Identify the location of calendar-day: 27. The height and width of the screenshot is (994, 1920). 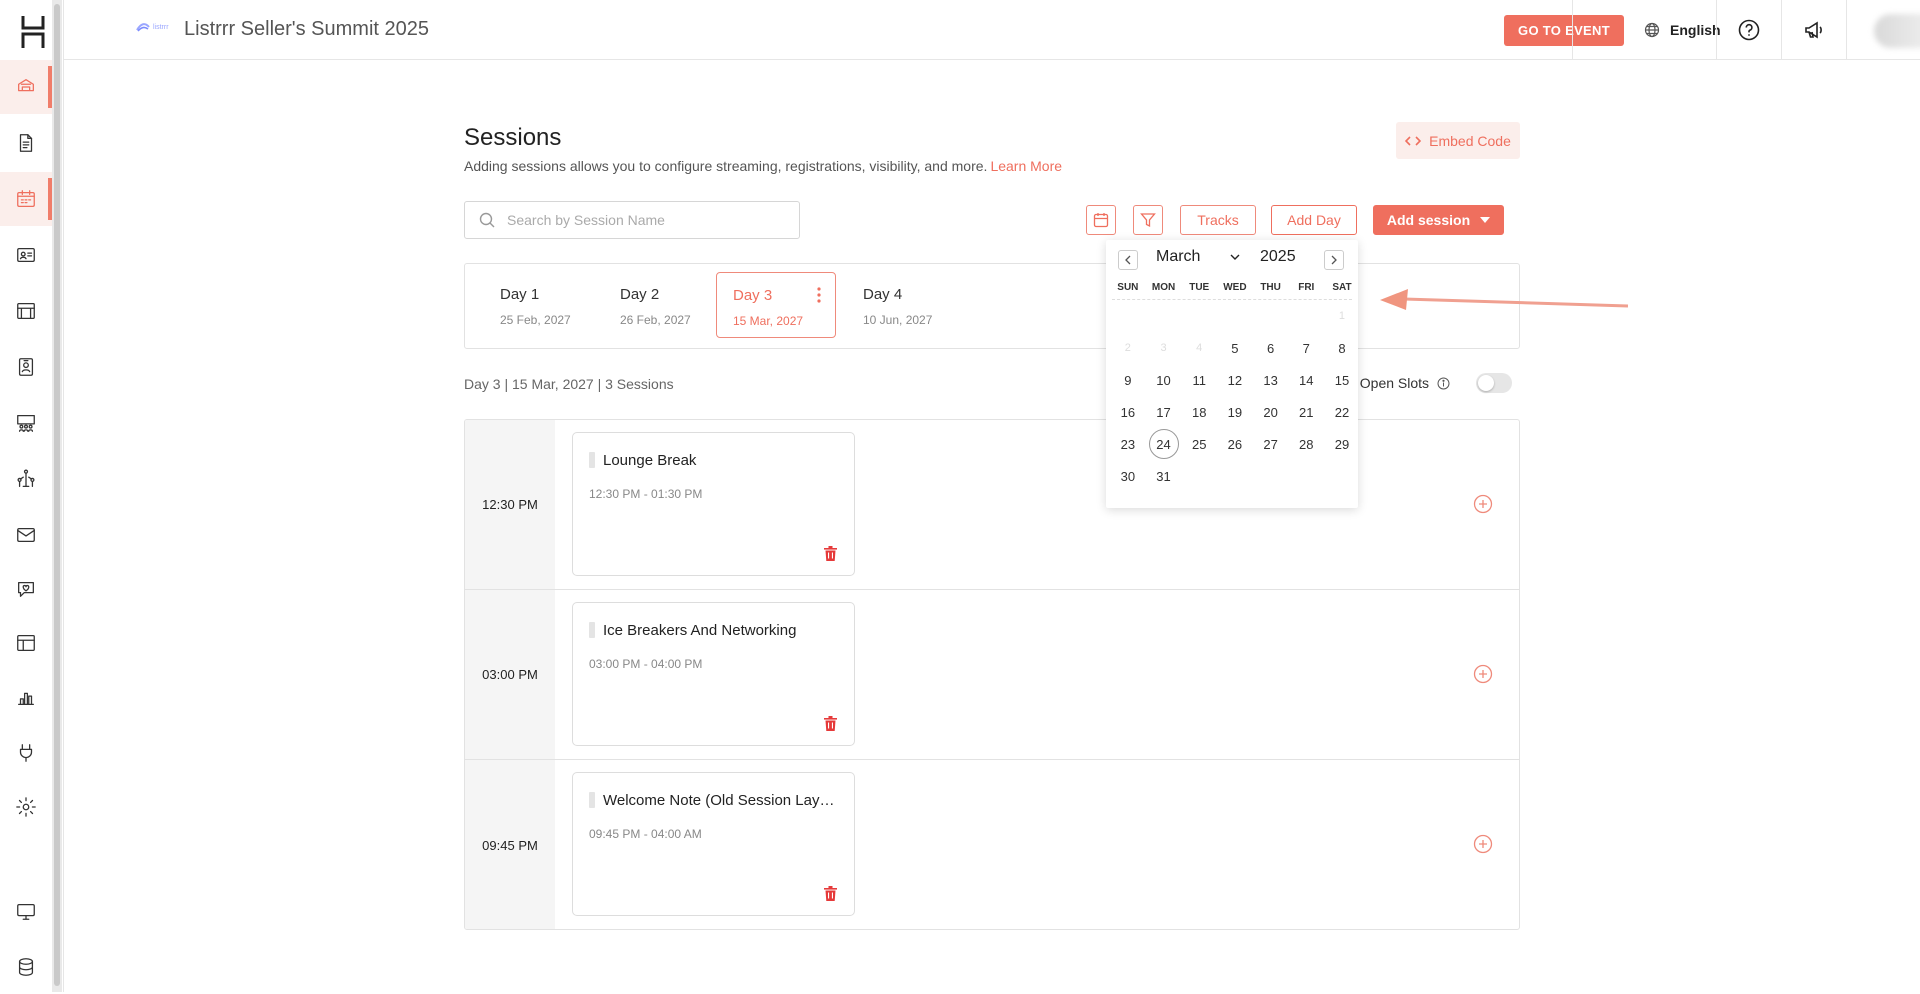
(1271, 444).